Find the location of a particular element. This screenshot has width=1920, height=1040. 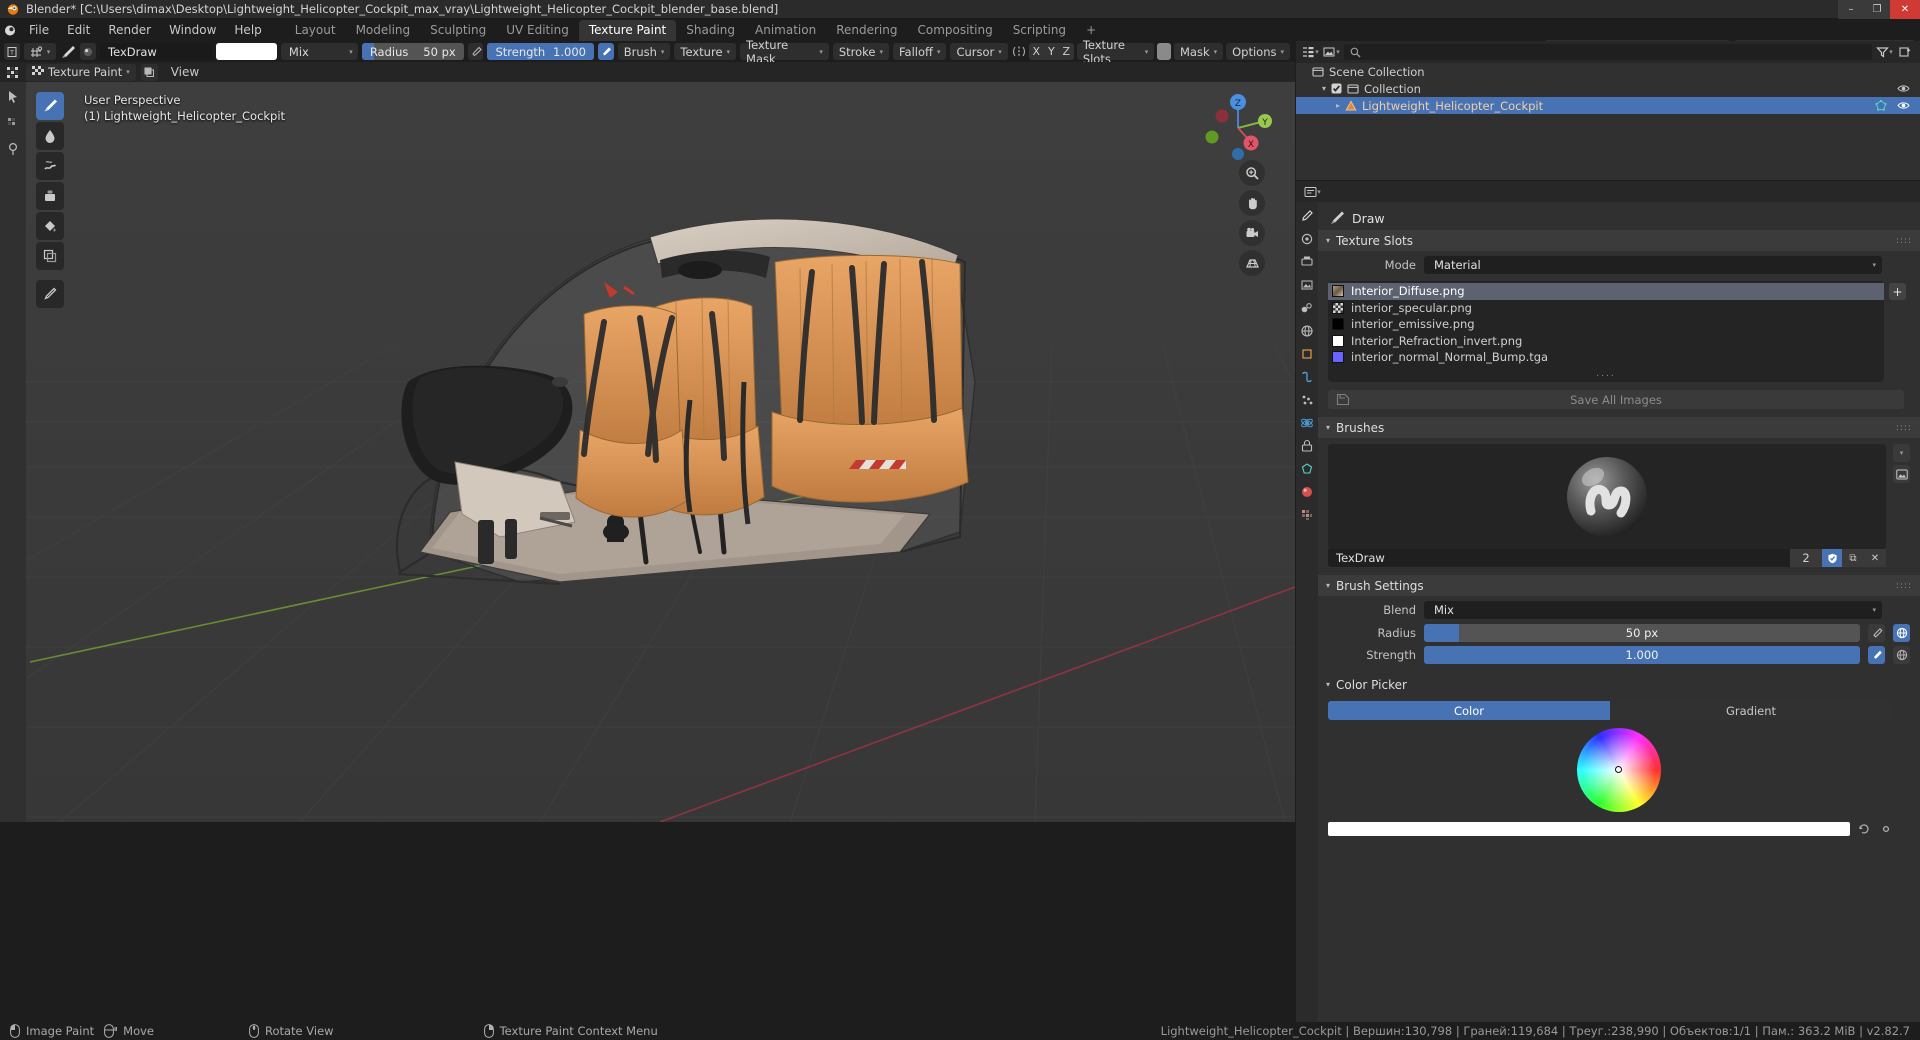

properties-tab-output is located at coordinates (1307, 262).